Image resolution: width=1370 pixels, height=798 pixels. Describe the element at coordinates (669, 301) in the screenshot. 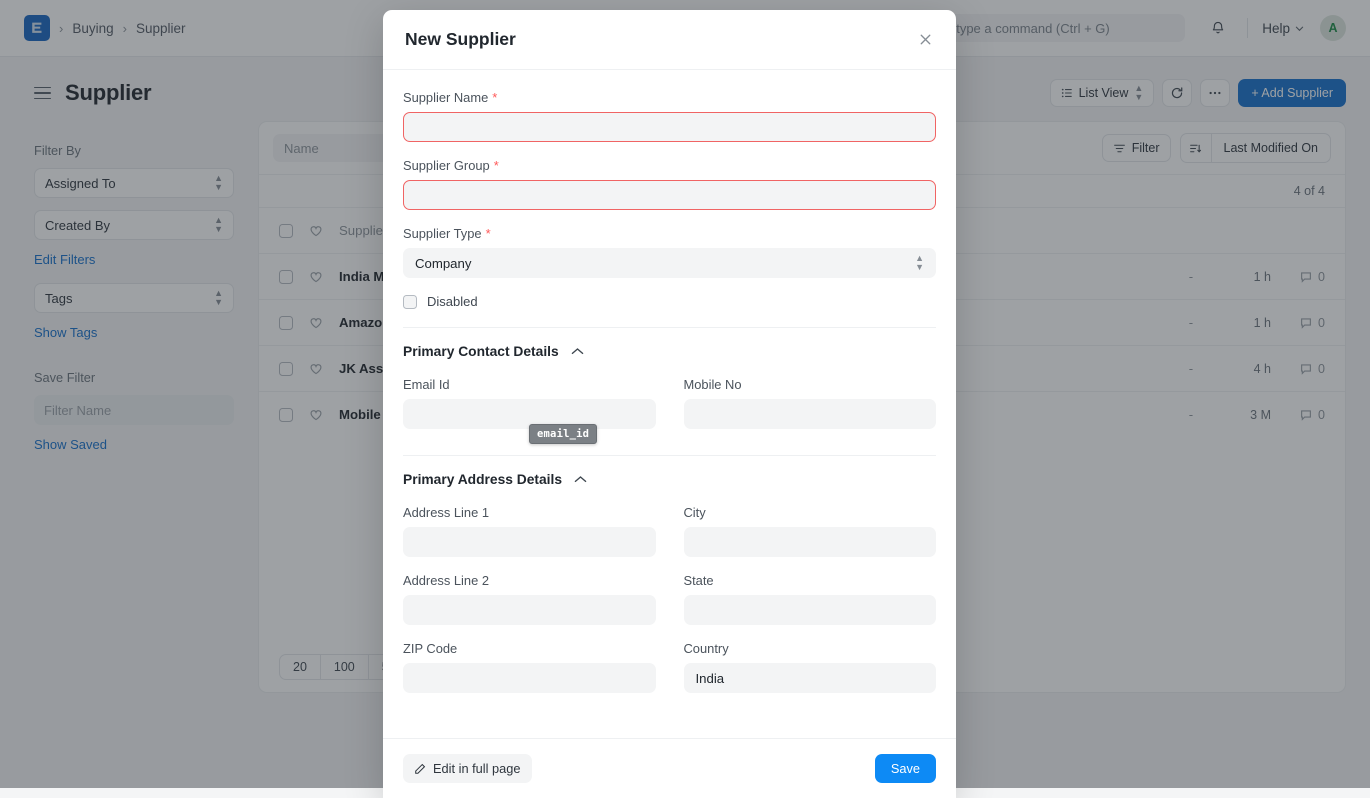

I see `field-disabled: Disabled` at that location.